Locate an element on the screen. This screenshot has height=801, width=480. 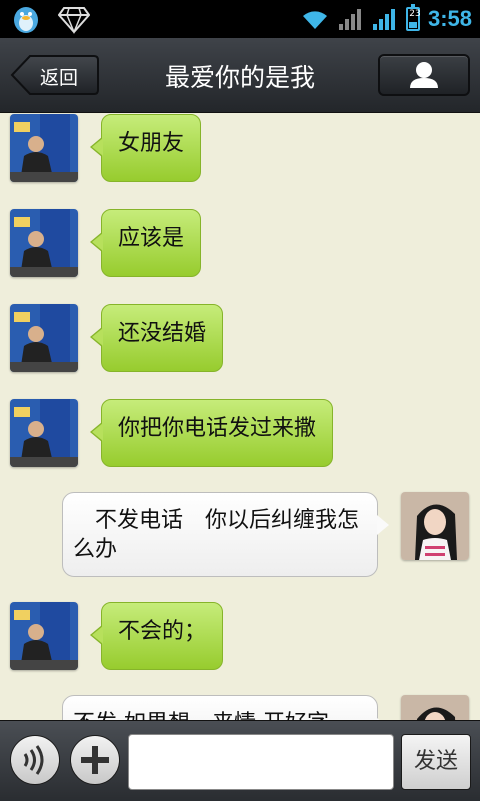
add-button is located at coordinates (95, 760).